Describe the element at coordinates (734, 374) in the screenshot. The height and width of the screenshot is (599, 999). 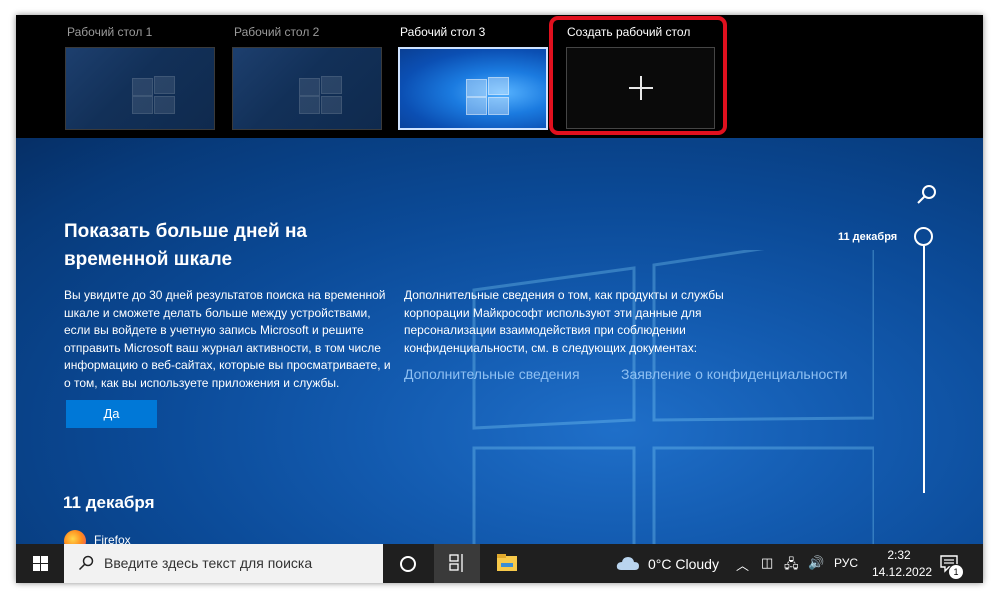
I see `privacy-statement-link: Заявление о конфиденциальности` at that location.